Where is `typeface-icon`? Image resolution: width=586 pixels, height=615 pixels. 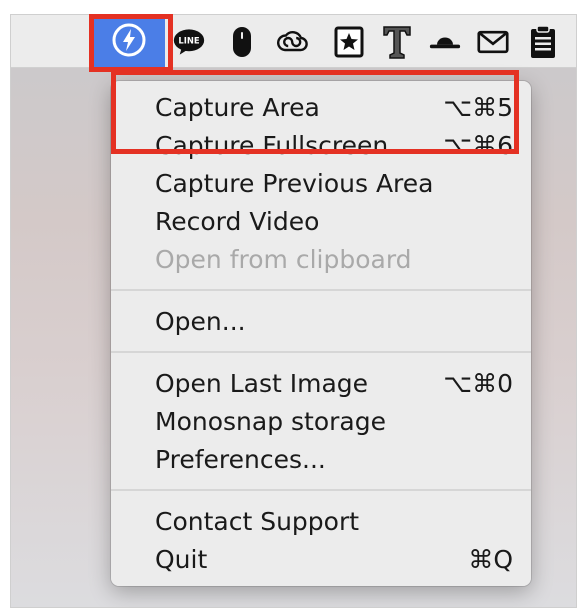 typeface-icon is located at coordinates (397, 42).